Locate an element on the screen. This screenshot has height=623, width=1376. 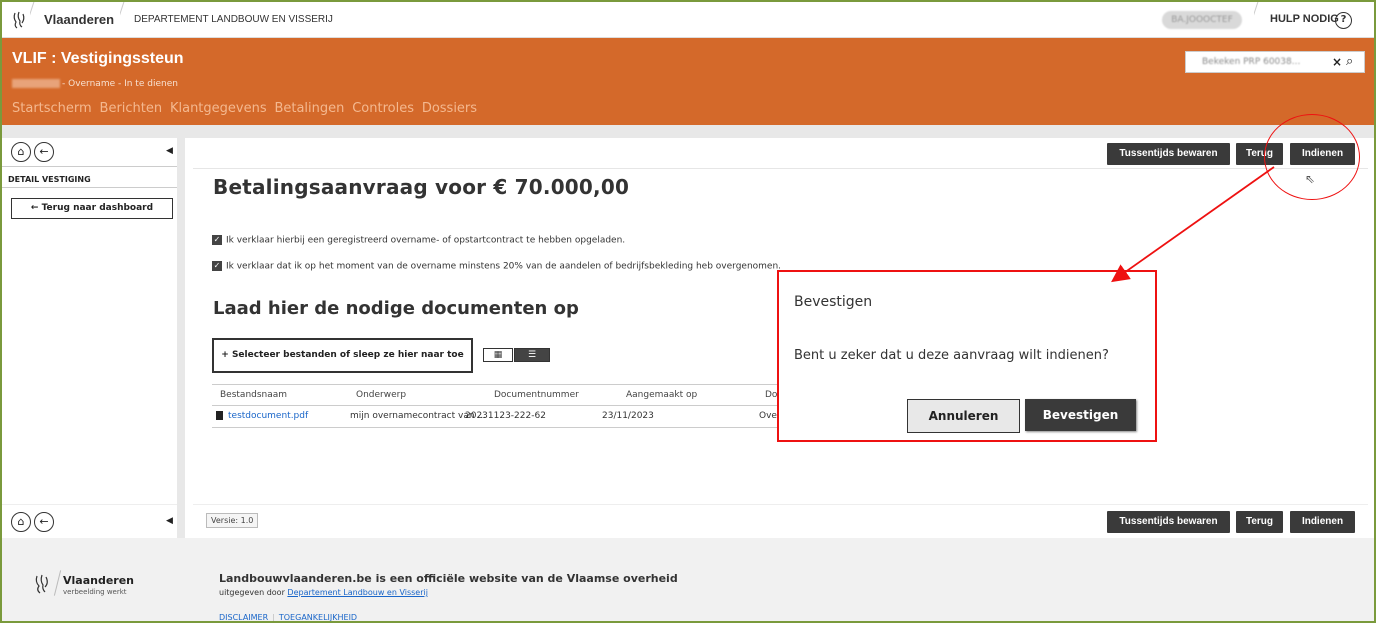
help-link: HULP NODIG is located at coordinates (1304, 19).